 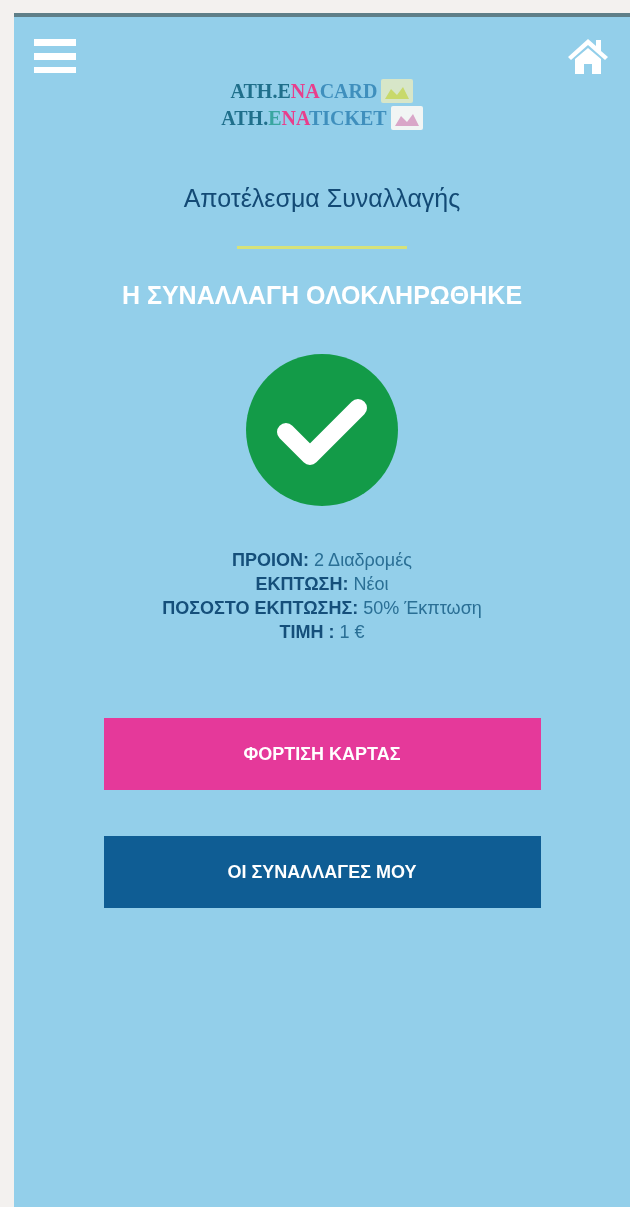 I want to click on menu-icon, so click(x=55, y=55).